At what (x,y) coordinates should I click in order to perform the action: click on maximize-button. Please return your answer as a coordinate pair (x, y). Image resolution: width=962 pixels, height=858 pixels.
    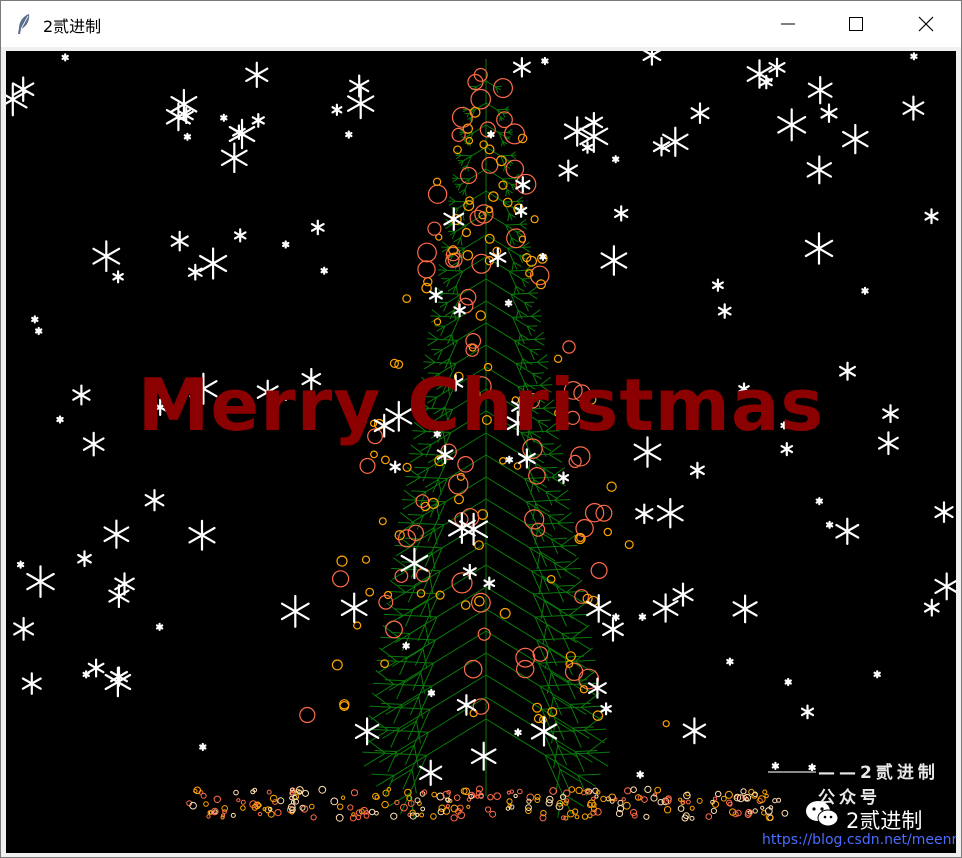
    Looking at the image, I should click on (856, 24).